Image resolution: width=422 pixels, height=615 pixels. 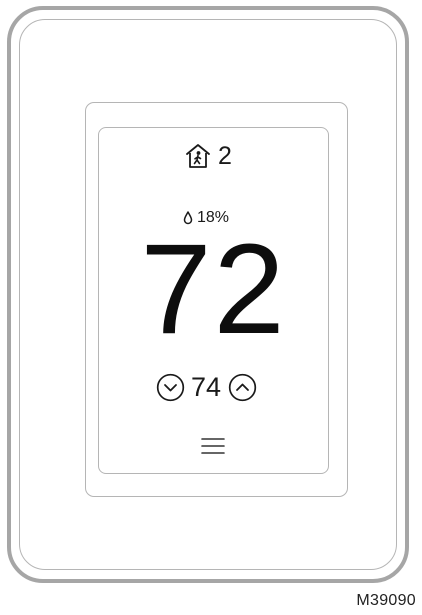 I want to click on occupancy-count: 2, so click(x=225, y=155).